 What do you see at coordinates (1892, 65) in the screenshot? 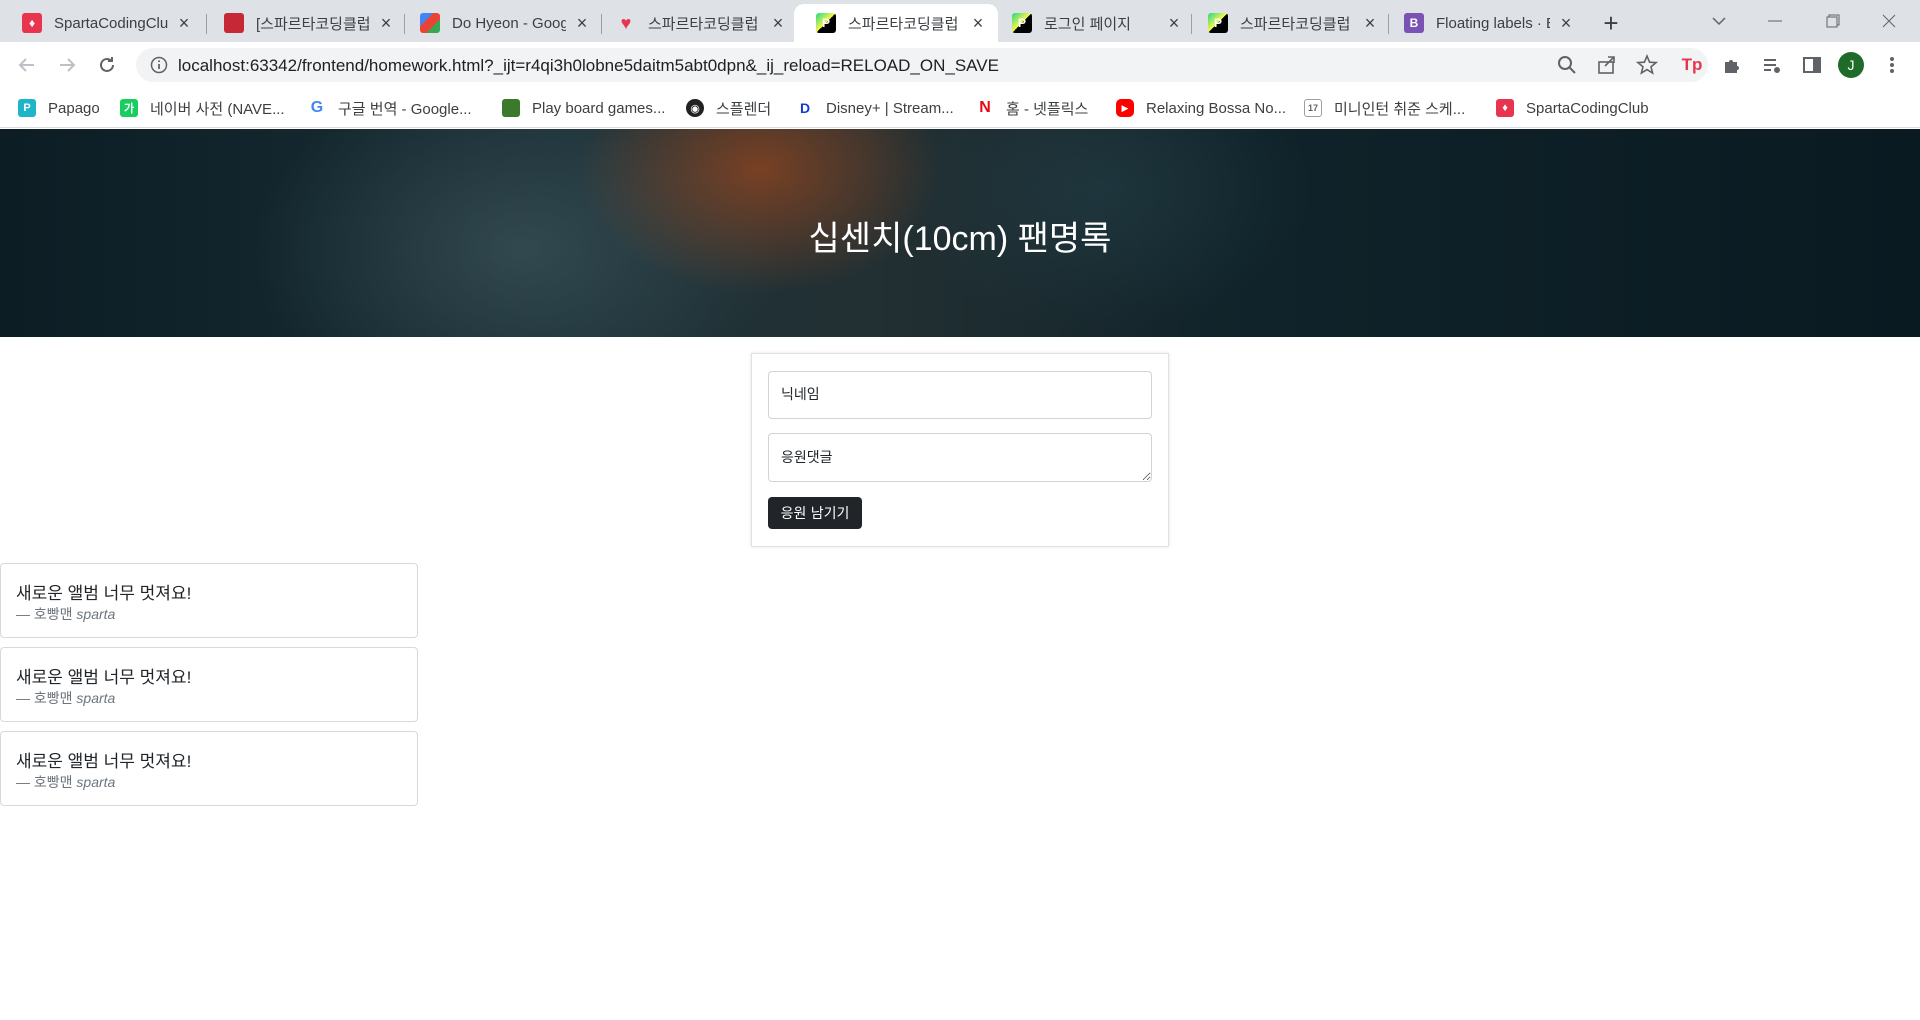
I see `more-menu-icon` at bounding box center [1892, 65].